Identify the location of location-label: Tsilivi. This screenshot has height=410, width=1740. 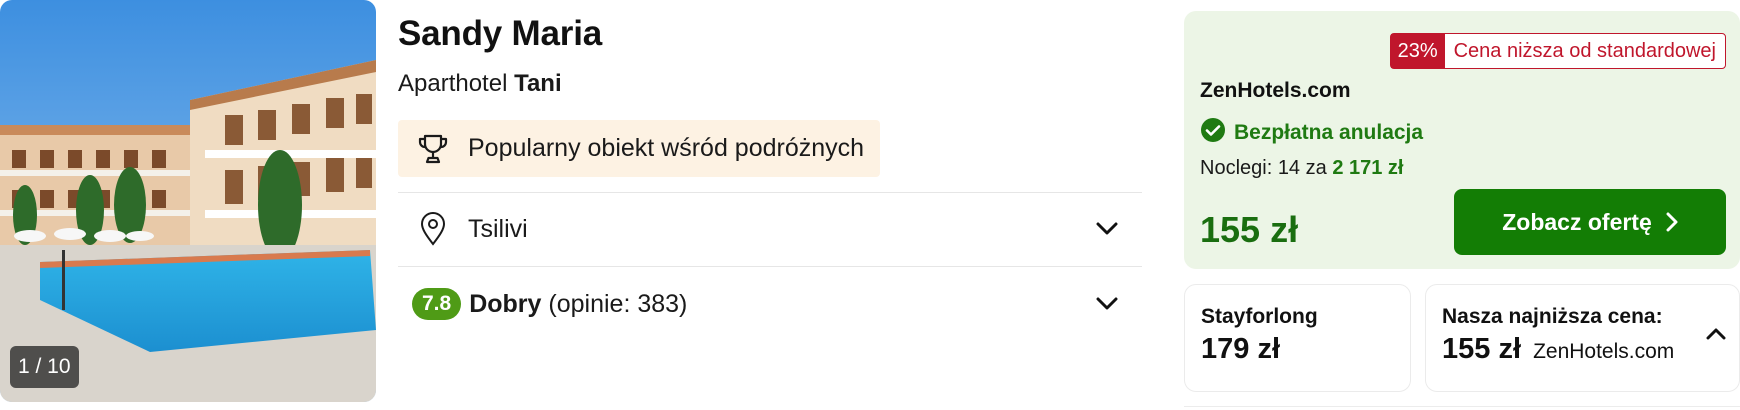
(498, 228).